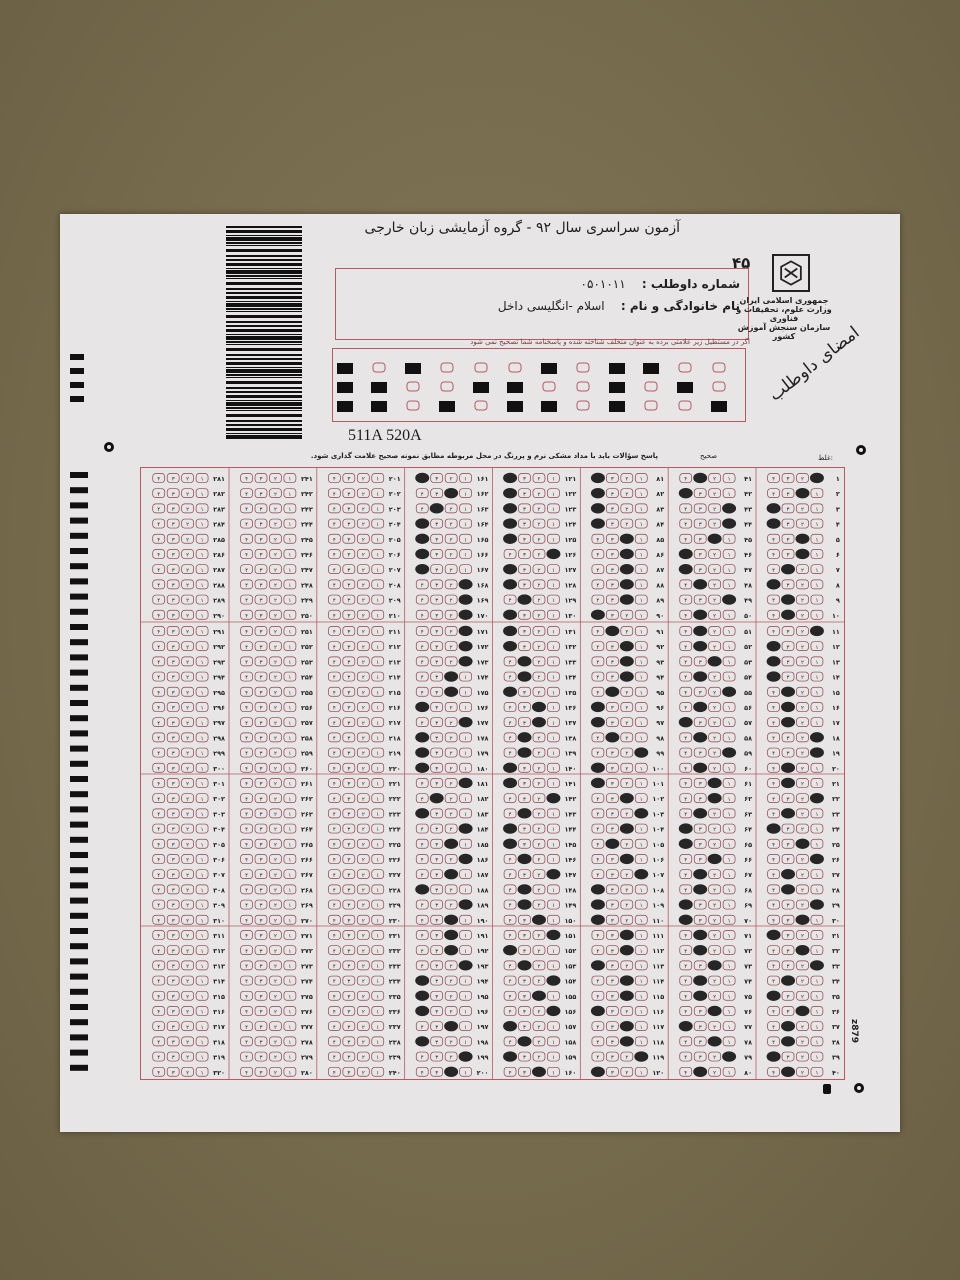  What do you see at coordinates (395, 525) in the screenshot?
I see `question-number: ۲۰۴` at bounding box center [395, 525].